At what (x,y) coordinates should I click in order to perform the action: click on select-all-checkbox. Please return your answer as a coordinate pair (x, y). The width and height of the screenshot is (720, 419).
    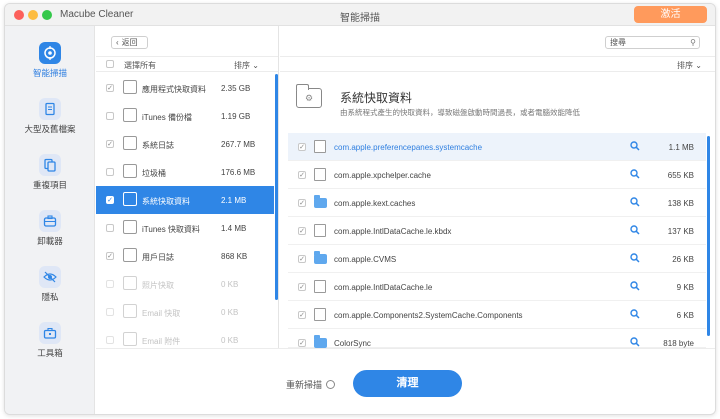
    Looking at the image, I should click on (110, 64).